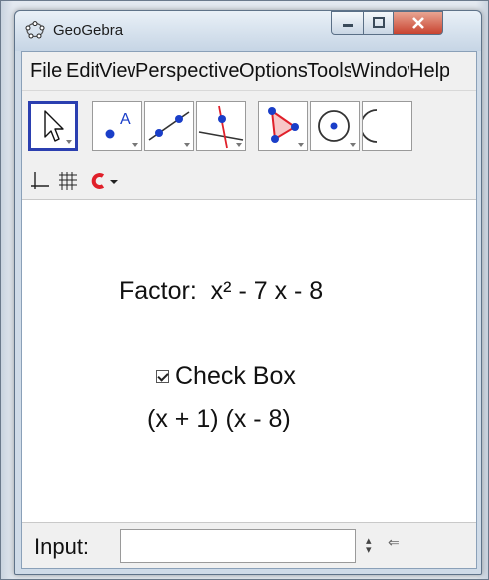 The height and width of the screenshot is (580, 489). I want to click on move-tool-icon, so click(58, 127).